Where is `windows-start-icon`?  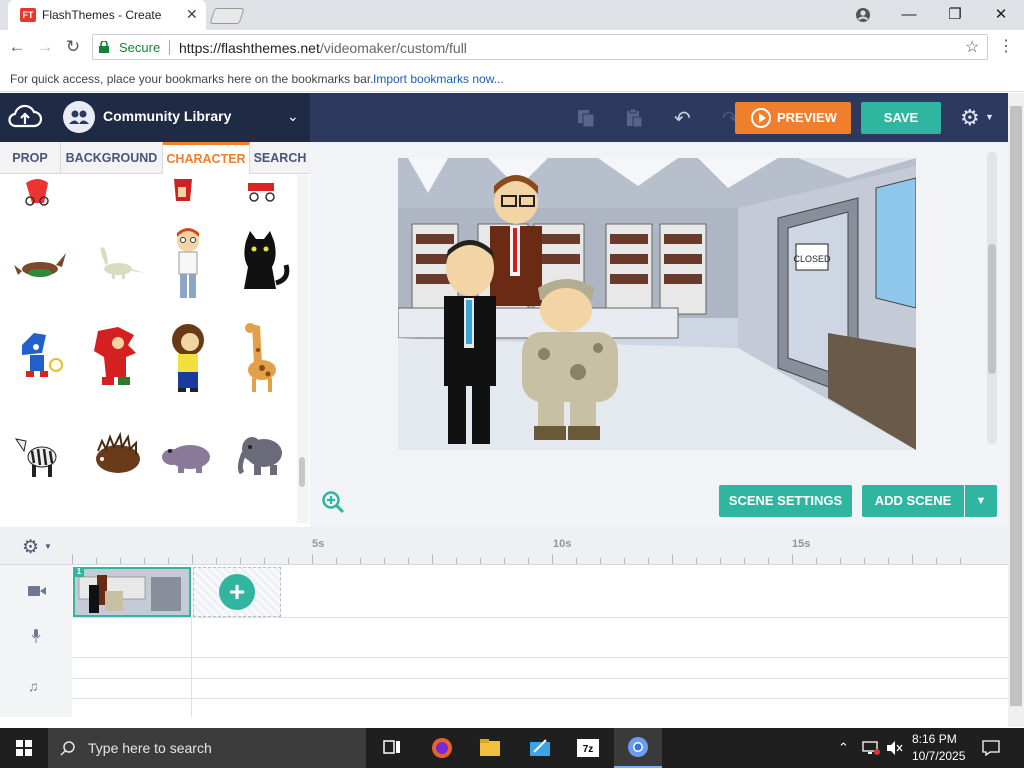 windows-start-icon is located at coordinates (24, 748).